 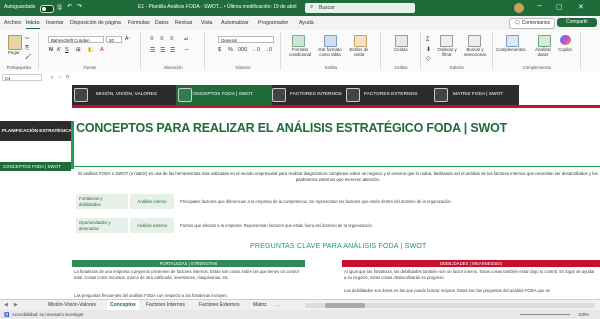 I want to click on search-box: ⌕ Buscar, so click(x=360, y=8).